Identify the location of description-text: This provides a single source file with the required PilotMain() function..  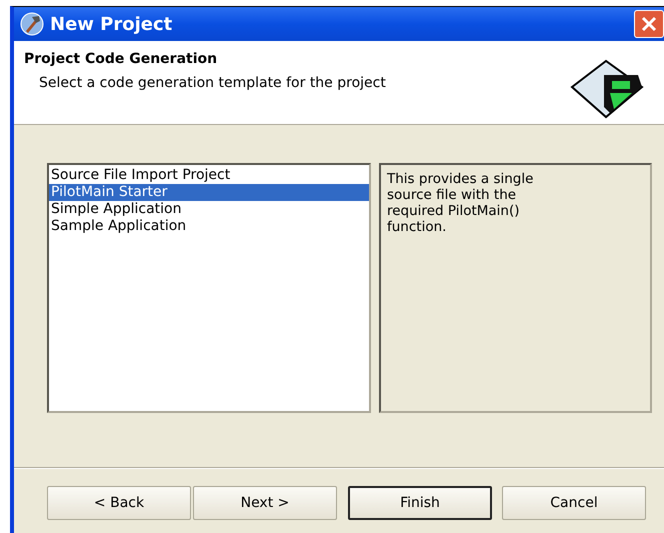
(460, 203).